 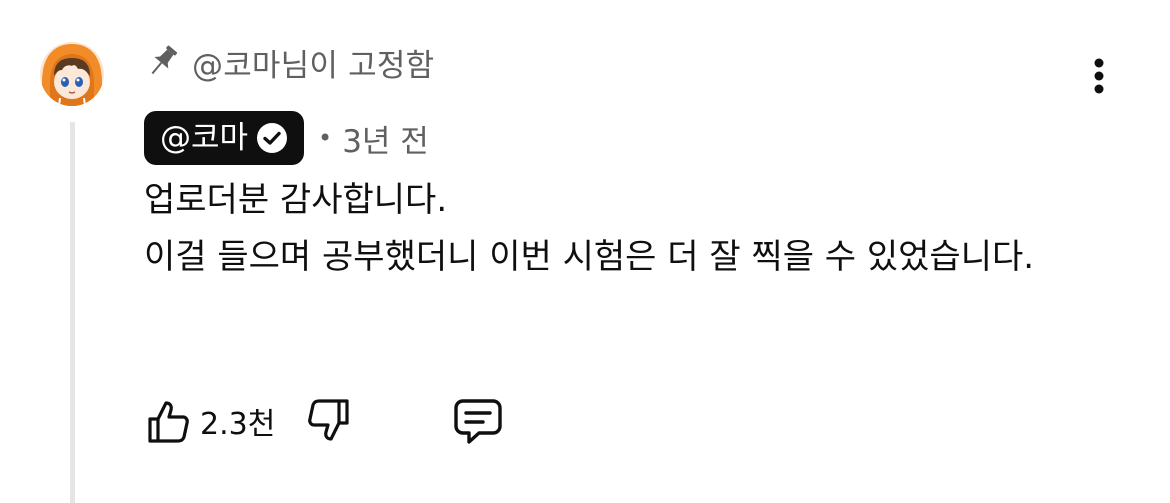 What do you see at coordinates (72, 312) in the screenshot?
I see `thread-line` at bounding box center [72, 312].